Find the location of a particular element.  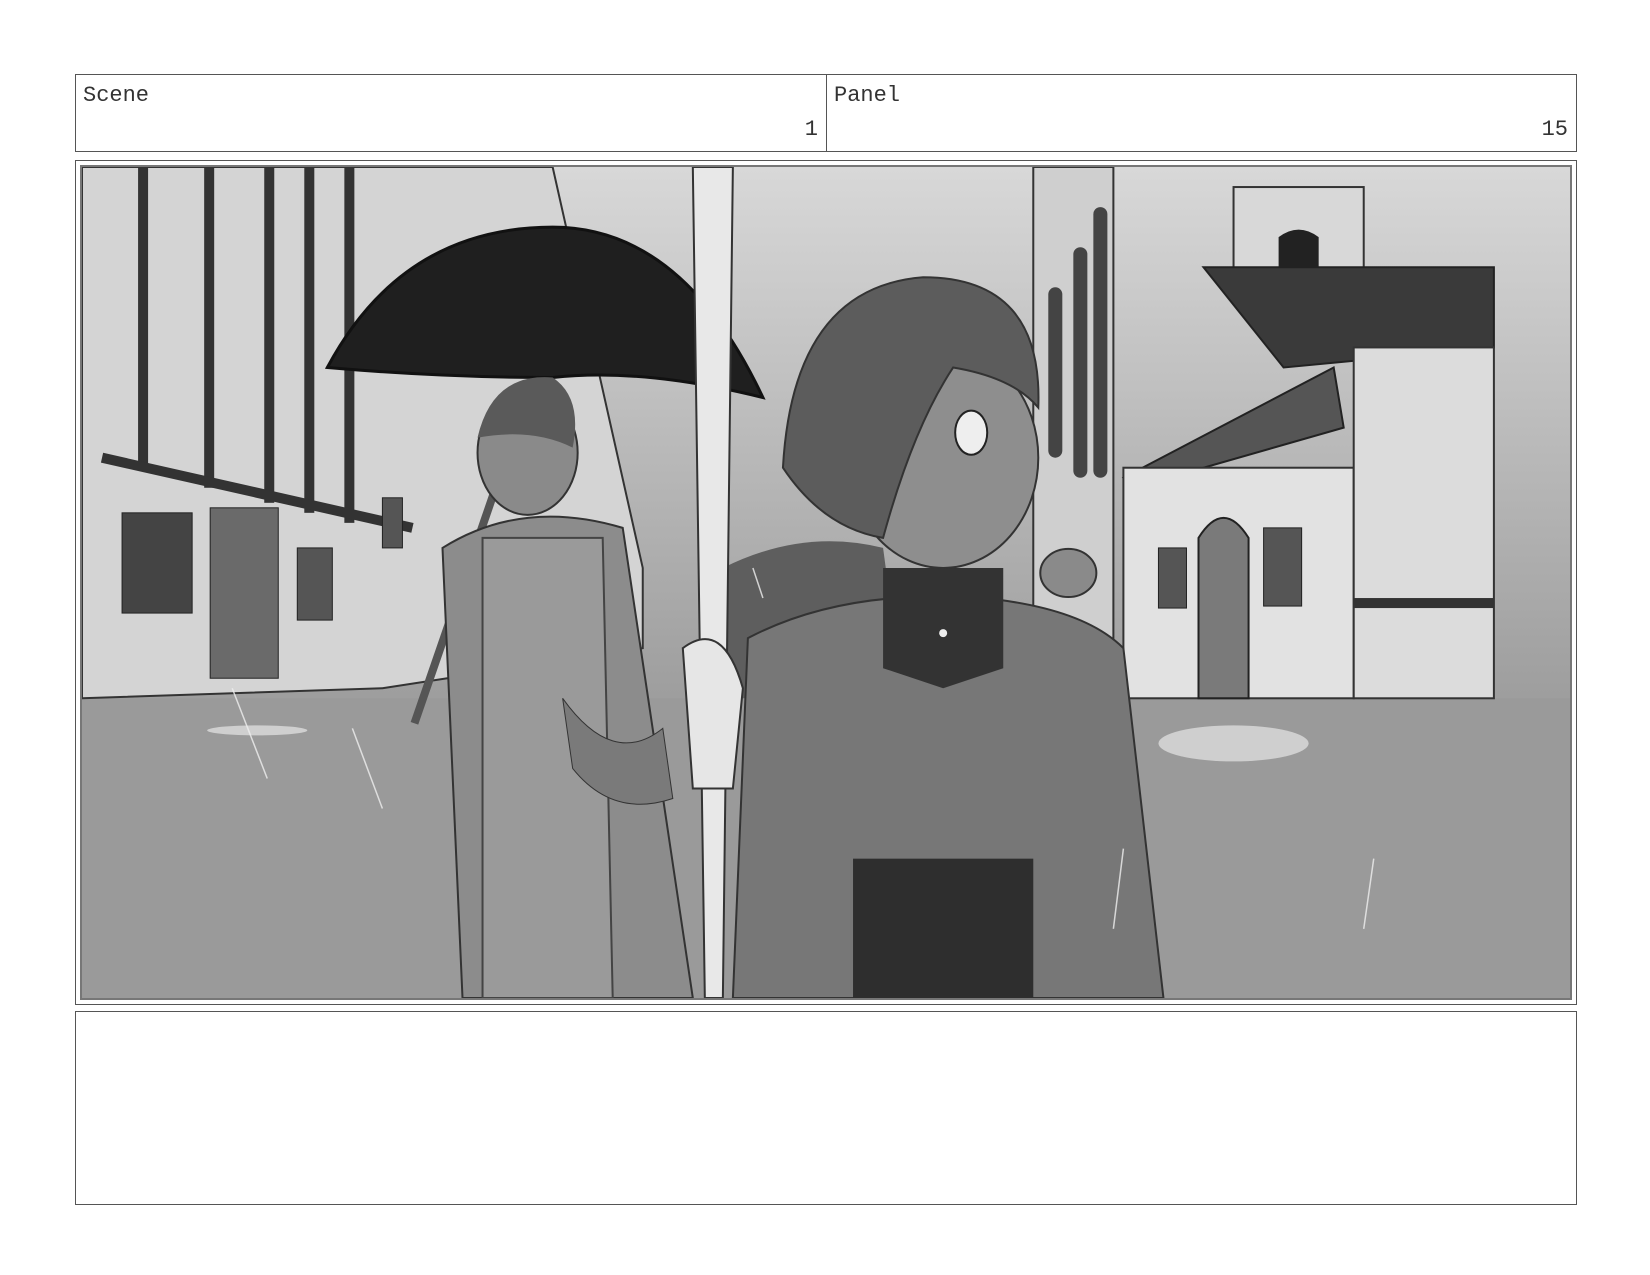

panel-cell: Panel 15 is located at coordinates (1201, 113).